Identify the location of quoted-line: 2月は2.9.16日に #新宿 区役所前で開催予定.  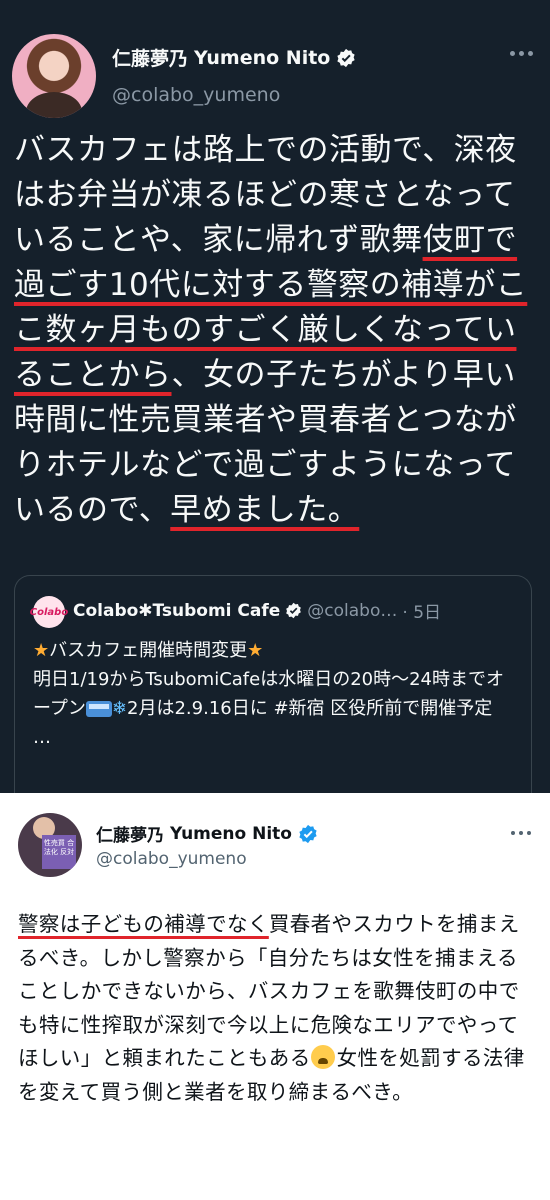
(310, 708).